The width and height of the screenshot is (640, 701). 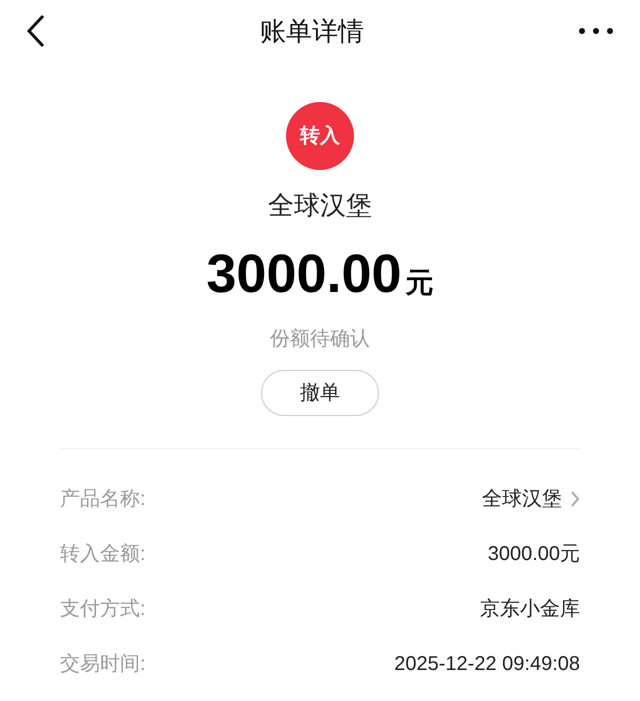 I want to click on transfer-badge: 转入, so click(x=320, y=136).